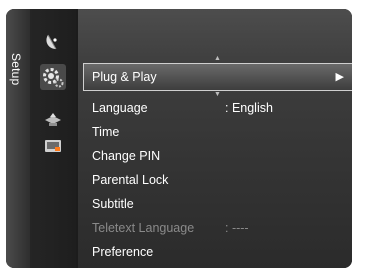 This screenshot has height=271, width=368. Describe the element at coordinates (249, 108) in the screenshot. I see `menu-item-value: : English` at that location.